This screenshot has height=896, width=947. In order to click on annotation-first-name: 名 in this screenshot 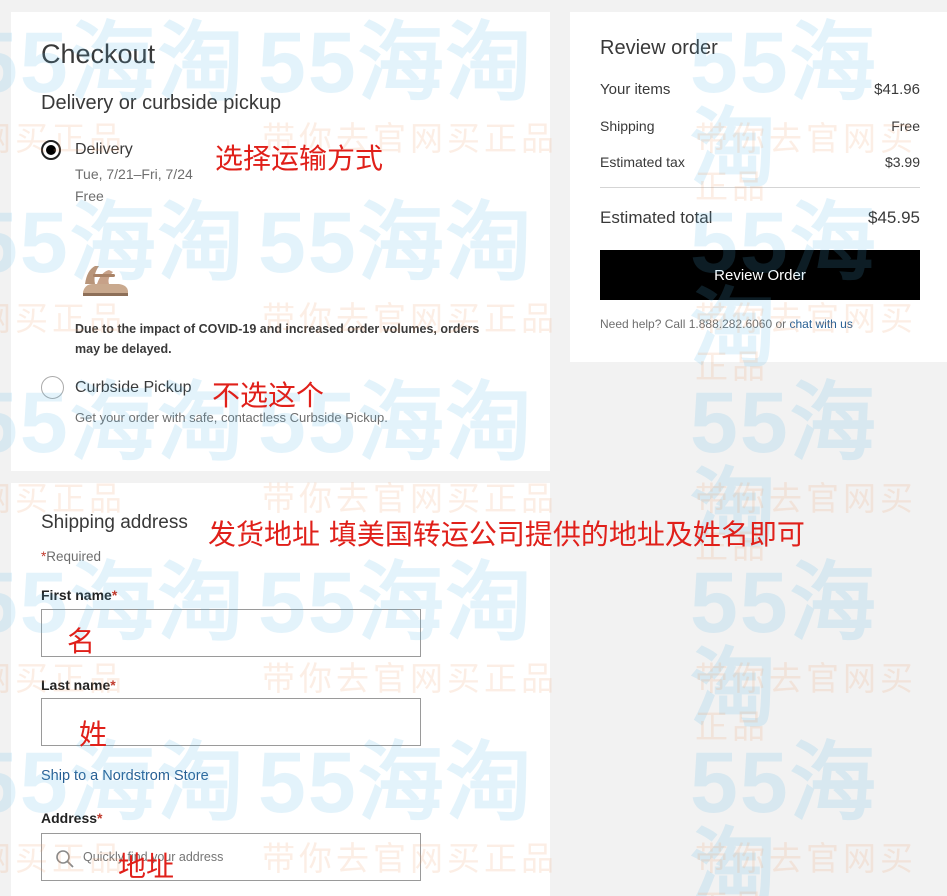, I will do `click(81, 641)`.